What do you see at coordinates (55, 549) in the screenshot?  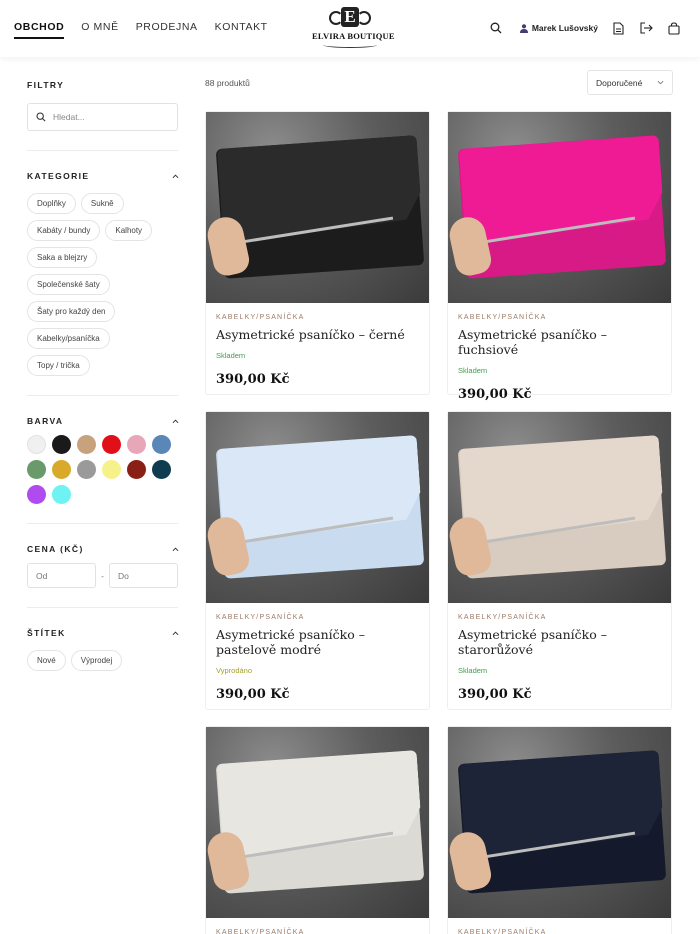 I see `price-title: CENA (KČ)` at bounding box center [55, 549].